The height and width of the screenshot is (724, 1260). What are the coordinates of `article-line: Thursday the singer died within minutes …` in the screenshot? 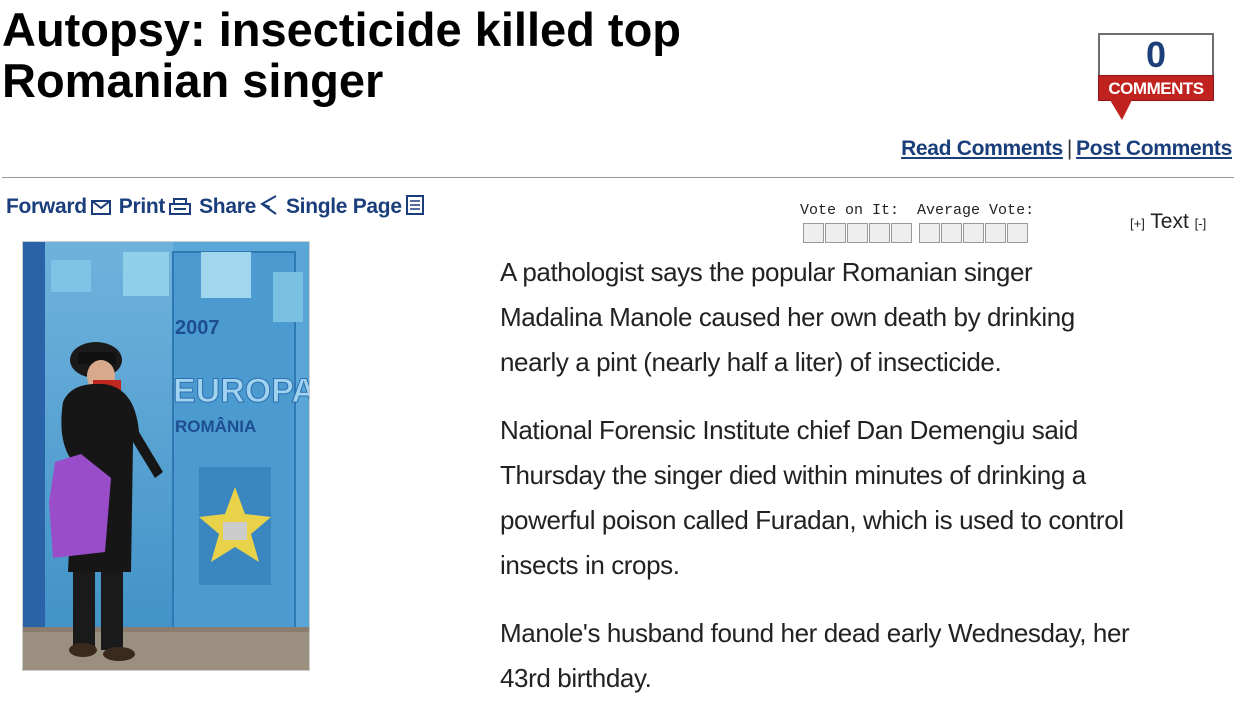 It's located at (793, 475).